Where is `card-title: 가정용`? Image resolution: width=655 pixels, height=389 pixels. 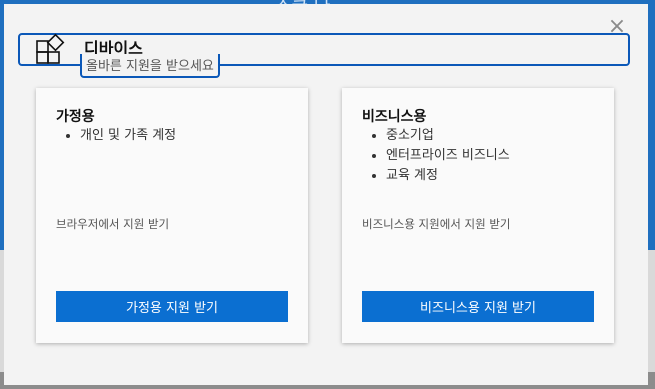 card-title: 가정용 is located at coordinates (75, 117).